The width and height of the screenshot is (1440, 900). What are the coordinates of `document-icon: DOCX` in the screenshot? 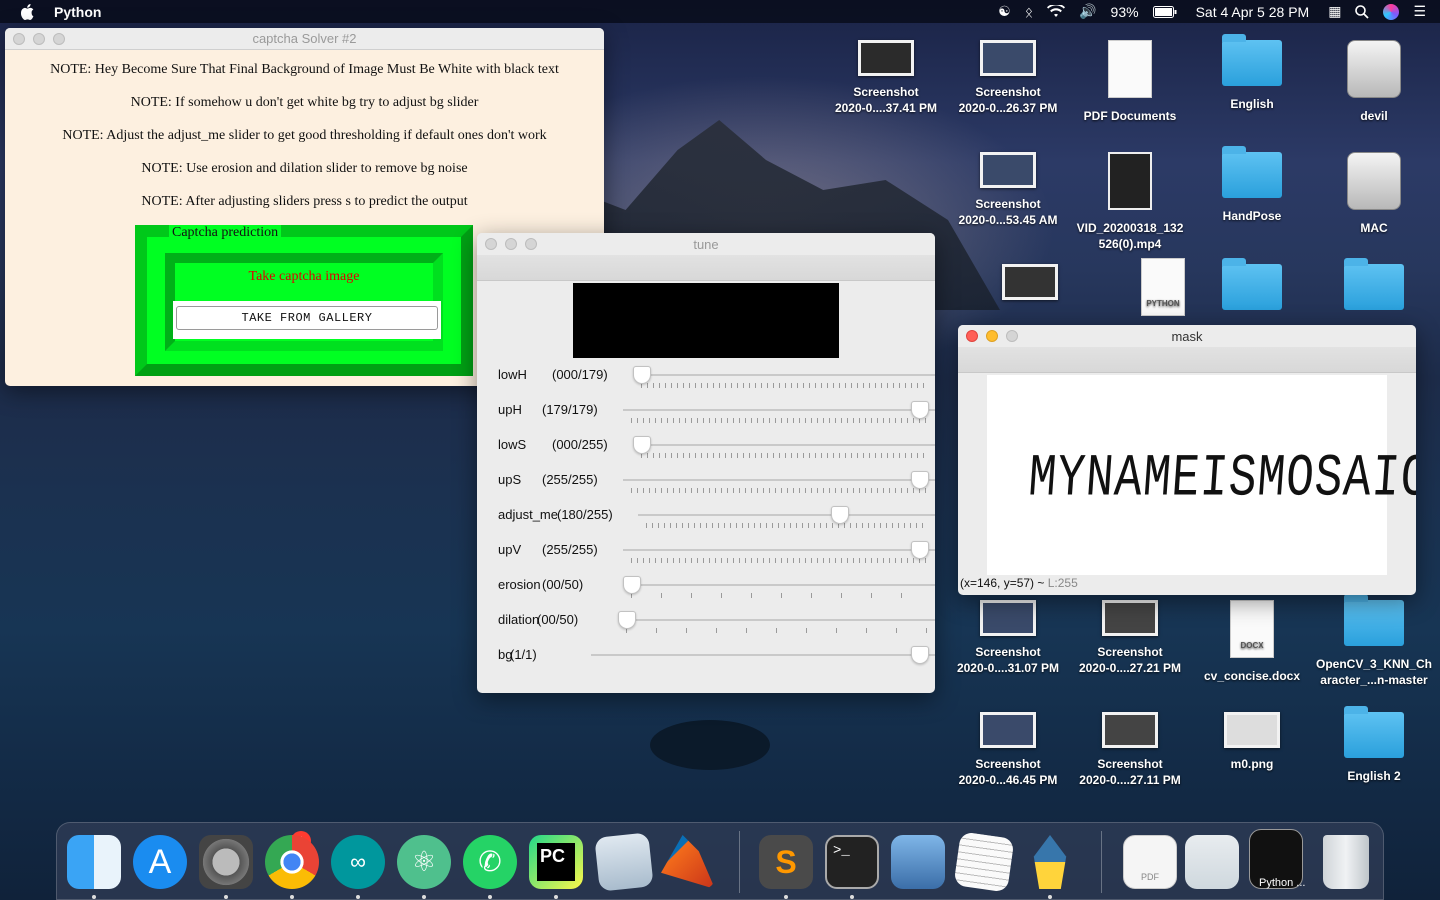 It's located at (1252, 629).